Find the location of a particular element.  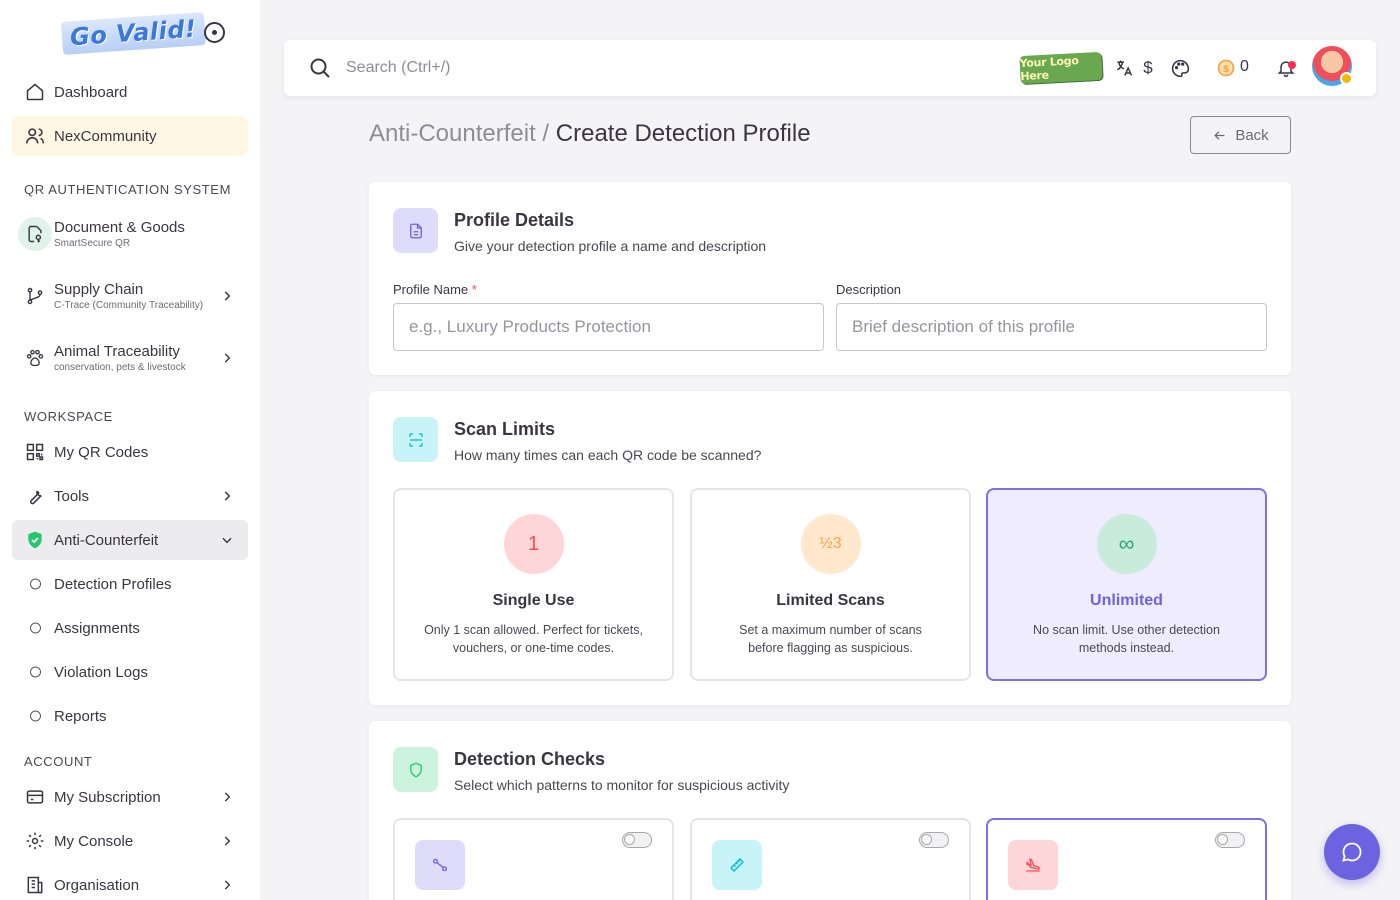

breadcrumb: Anti-Counterfeit / is located at coordinates (459, 133).